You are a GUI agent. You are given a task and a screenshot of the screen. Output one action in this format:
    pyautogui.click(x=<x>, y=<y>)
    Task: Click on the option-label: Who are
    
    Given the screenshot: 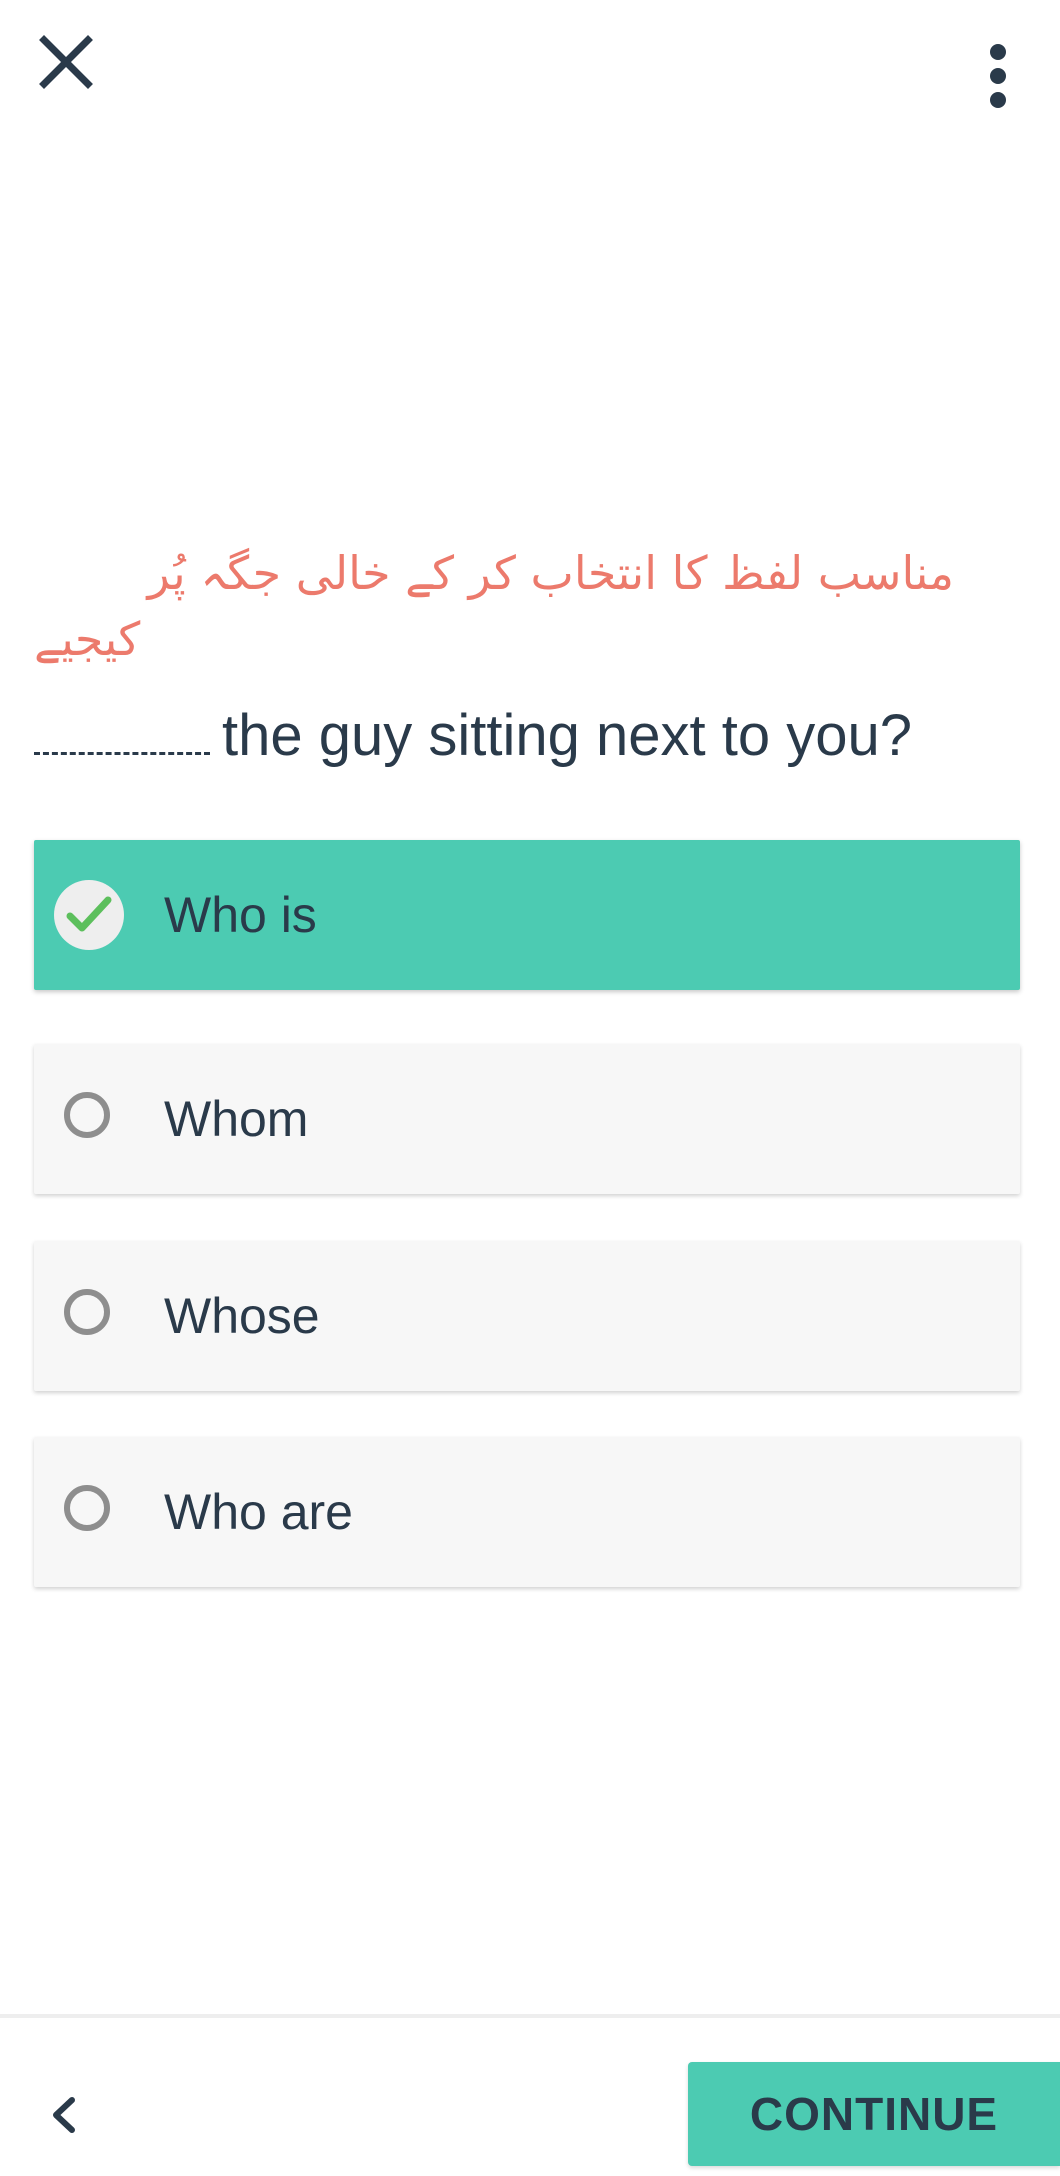 What is the action you would take?
    pyautogui.click(x=258, y=1512)
    